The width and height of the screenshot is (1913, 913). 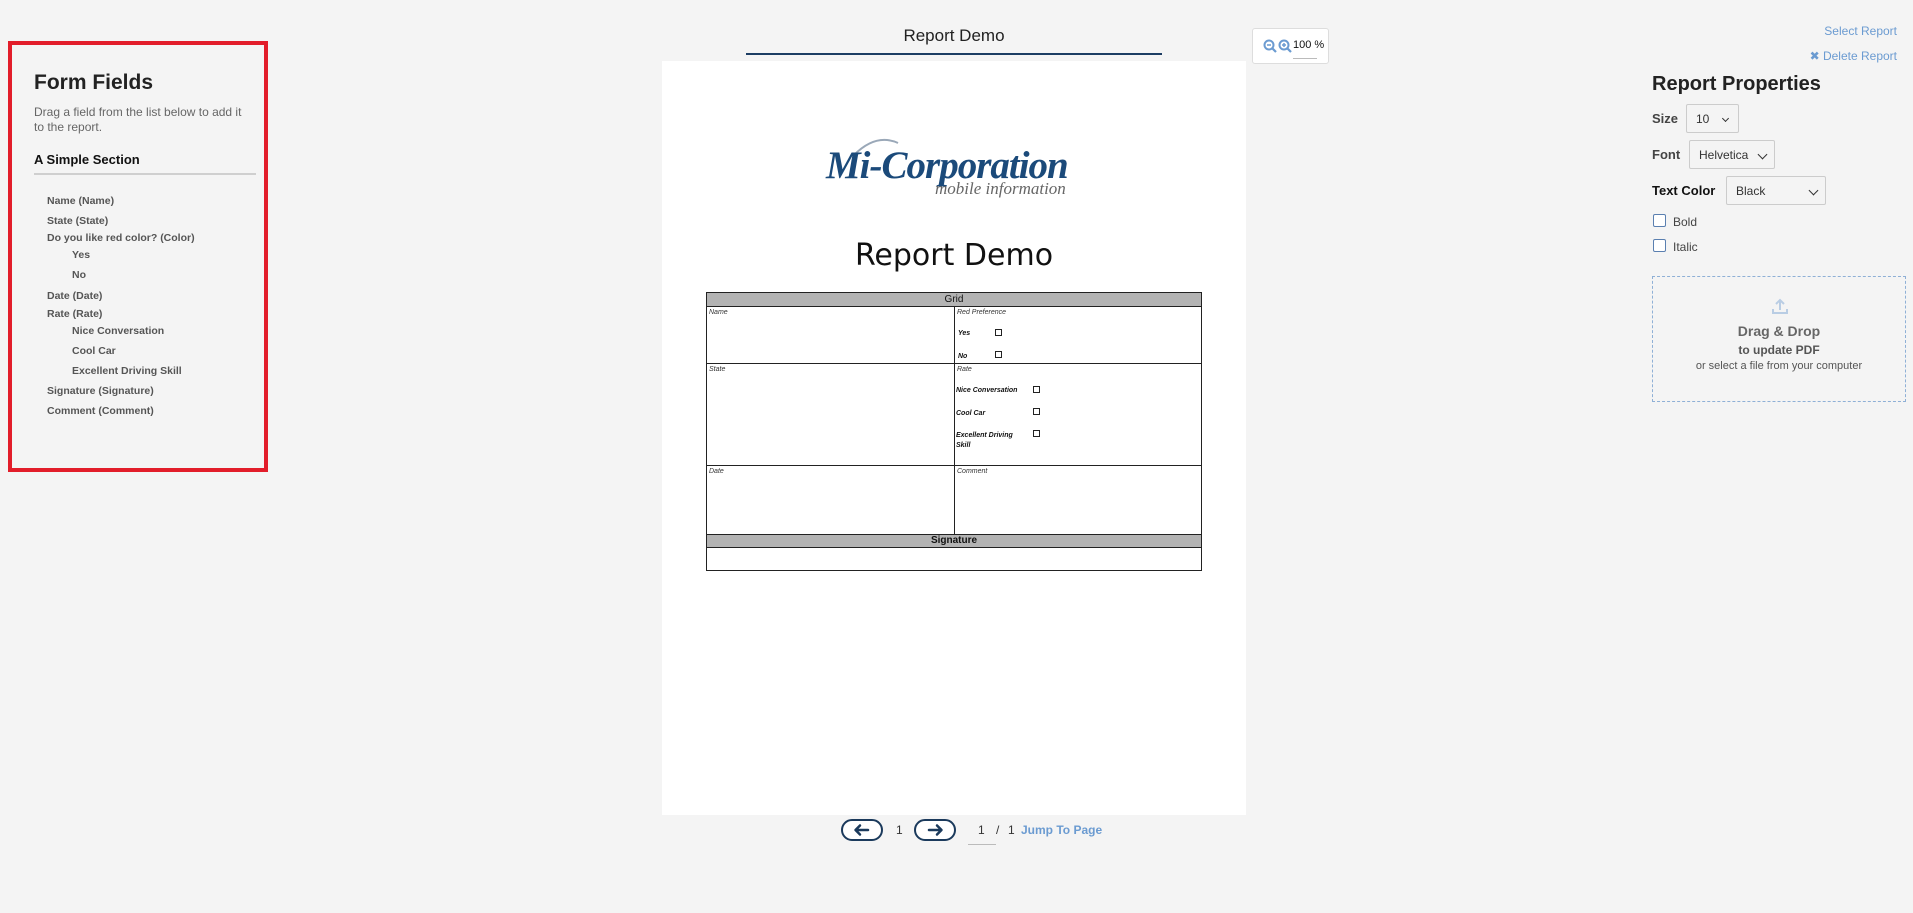 I want to click on field-comment: Comment (Comment), so click(x=100, y=411).